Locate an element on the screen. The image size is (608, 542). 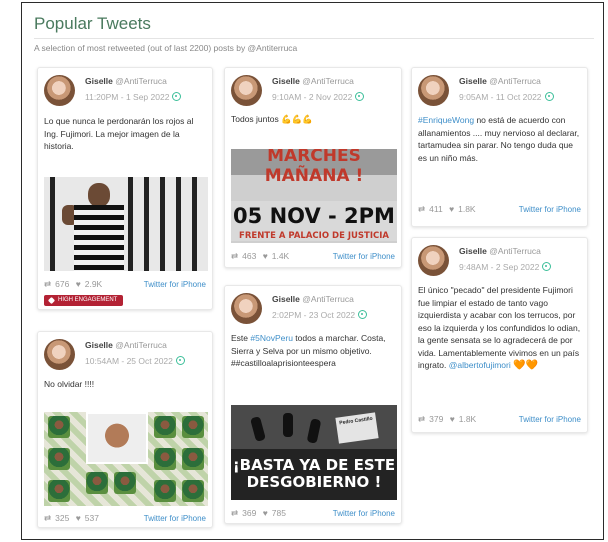
image-sign: Pedro Castillo is located at coordinates (357, 428).